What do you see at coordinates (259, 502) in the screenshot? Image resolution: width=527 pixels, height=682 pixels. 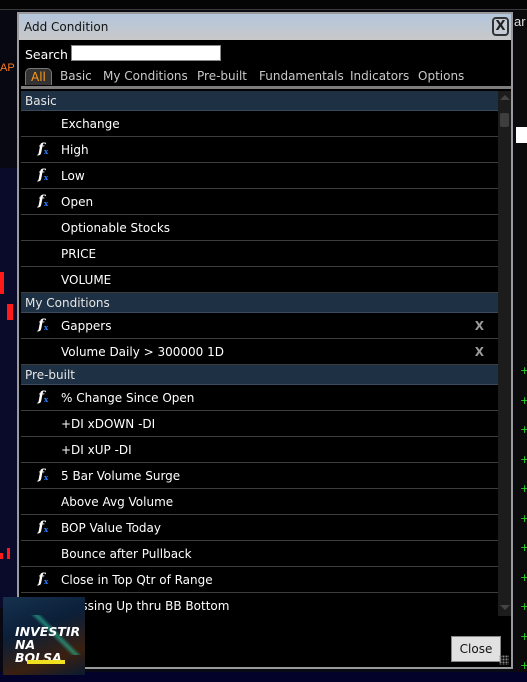 I see `condition-item: Above Avg Volume` at bounding box center [259, 502].